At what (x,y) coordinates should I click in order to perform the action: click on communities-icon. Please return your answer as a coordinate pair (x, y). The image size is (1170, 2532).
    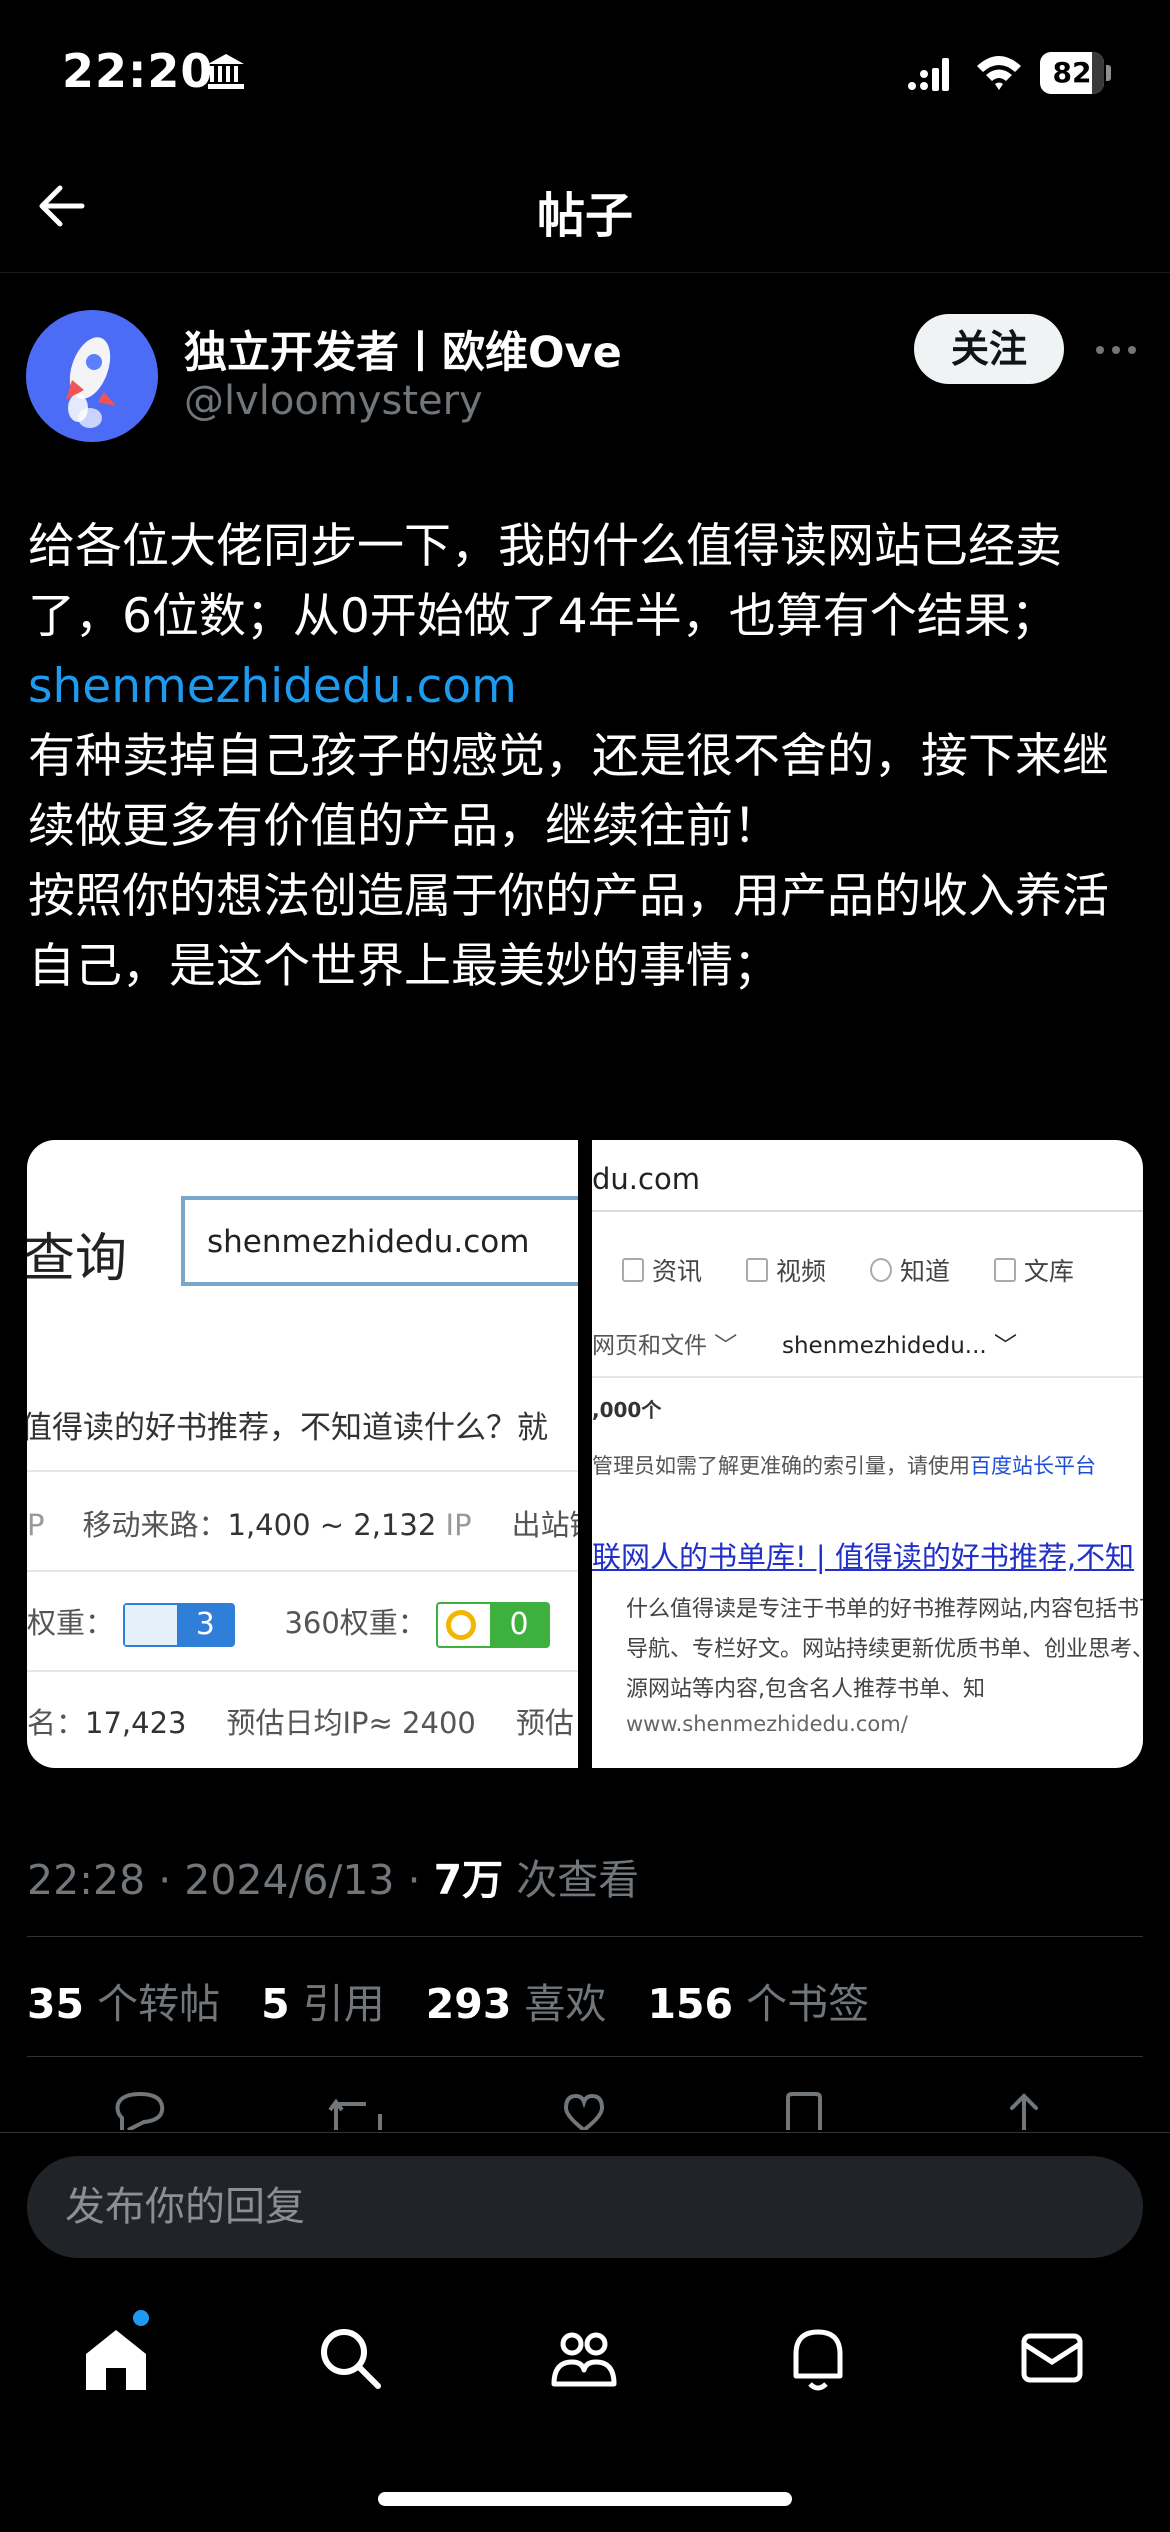
    Looking at the image, I should click on (584, 2358).